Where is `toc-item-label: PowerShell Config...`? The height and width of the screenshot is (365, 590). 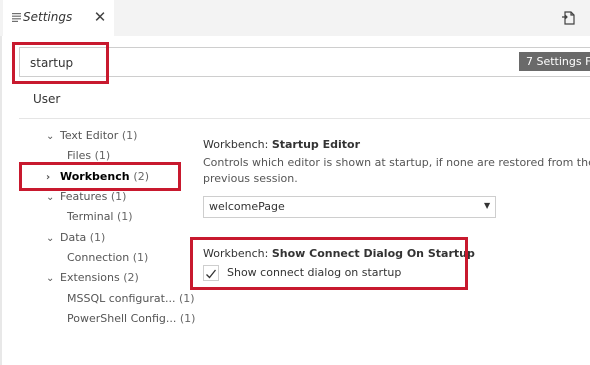 toc-item-label: PowerShell Config... is located at coordinates (122, 318).